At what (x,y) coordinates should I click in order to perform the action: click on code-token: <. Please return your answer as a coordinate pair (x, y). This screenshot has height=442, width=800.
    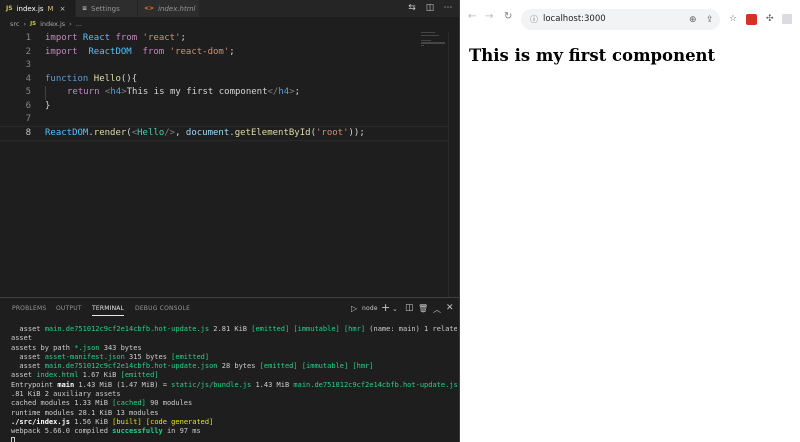
    Looking at the image, I should click on (105, 92).